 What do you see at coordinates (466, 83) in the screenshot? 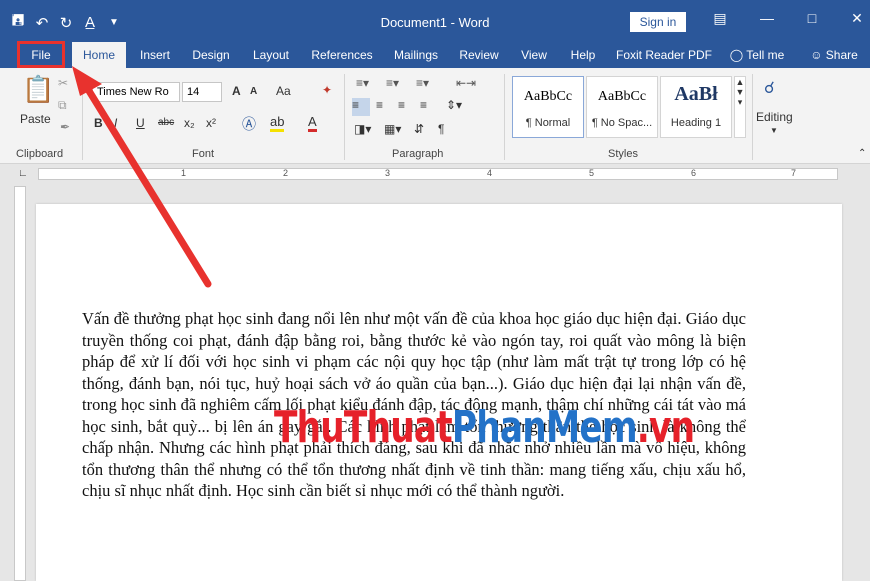
I see `indent-icon: ⇤⇥` at bounding box center [466, 83].